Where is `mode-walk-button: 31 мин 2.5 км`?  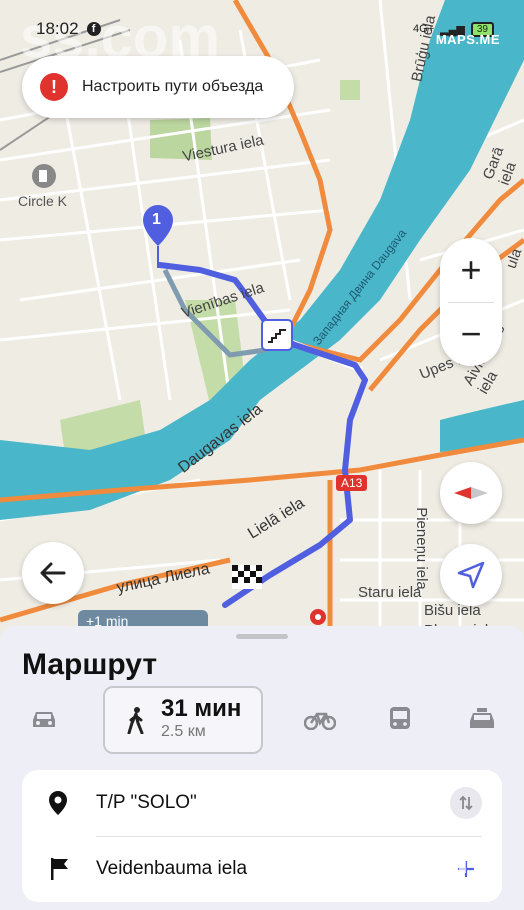
mode-walk-button: 31 мин 2.5 км is located at coordinates (183, 720).